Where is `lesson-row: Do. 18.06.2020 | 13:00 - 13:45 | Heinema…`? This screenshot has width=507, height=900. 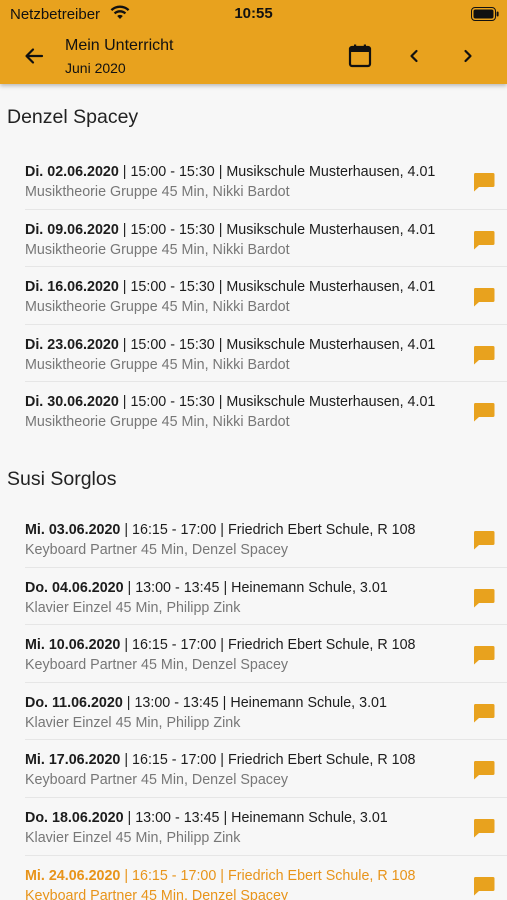 lesson-row: Do. 18.06.2020 | 13:00 - 13:45 | Heinema… is located at coordinates (266, 827).